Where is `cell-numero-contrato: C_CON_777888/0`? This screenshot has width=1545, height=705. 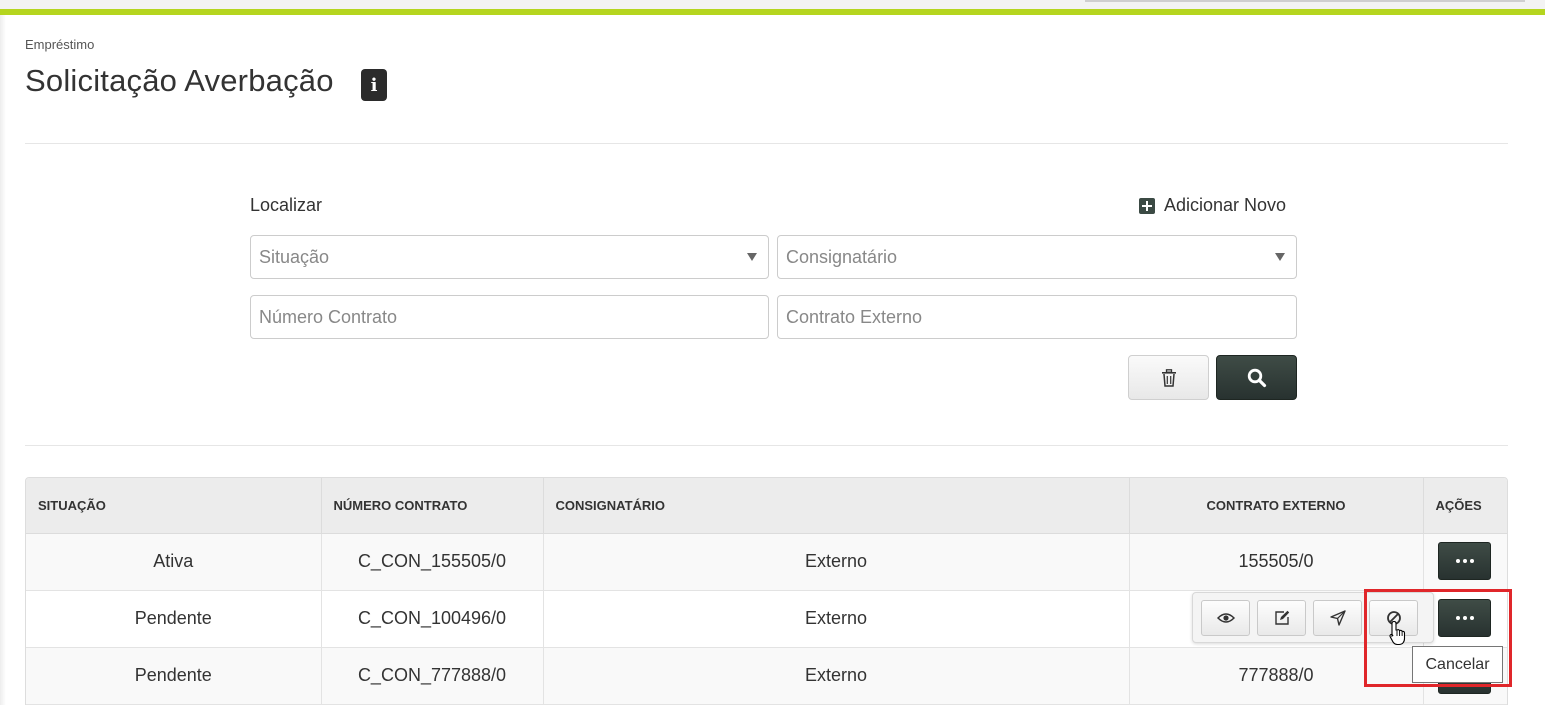 cell-numero-contrato: C_CON_777888/0 is located at coordinates (432, 676).